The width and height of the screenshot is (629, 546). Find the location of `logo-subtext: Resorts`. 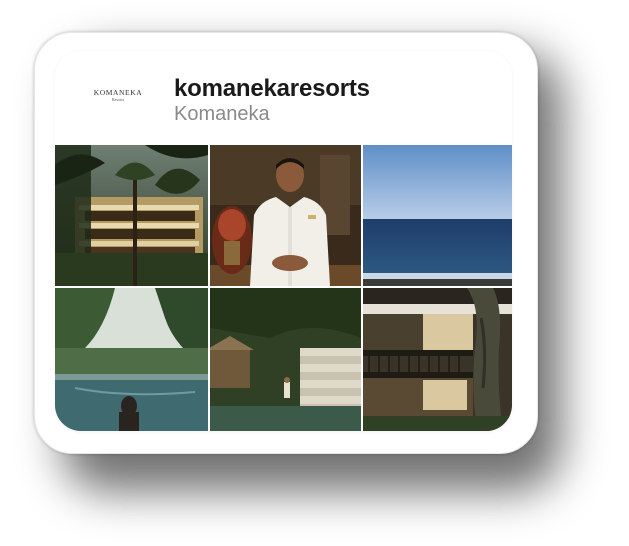

logo-subtext: Resorts is located at coordinates (118, 99).